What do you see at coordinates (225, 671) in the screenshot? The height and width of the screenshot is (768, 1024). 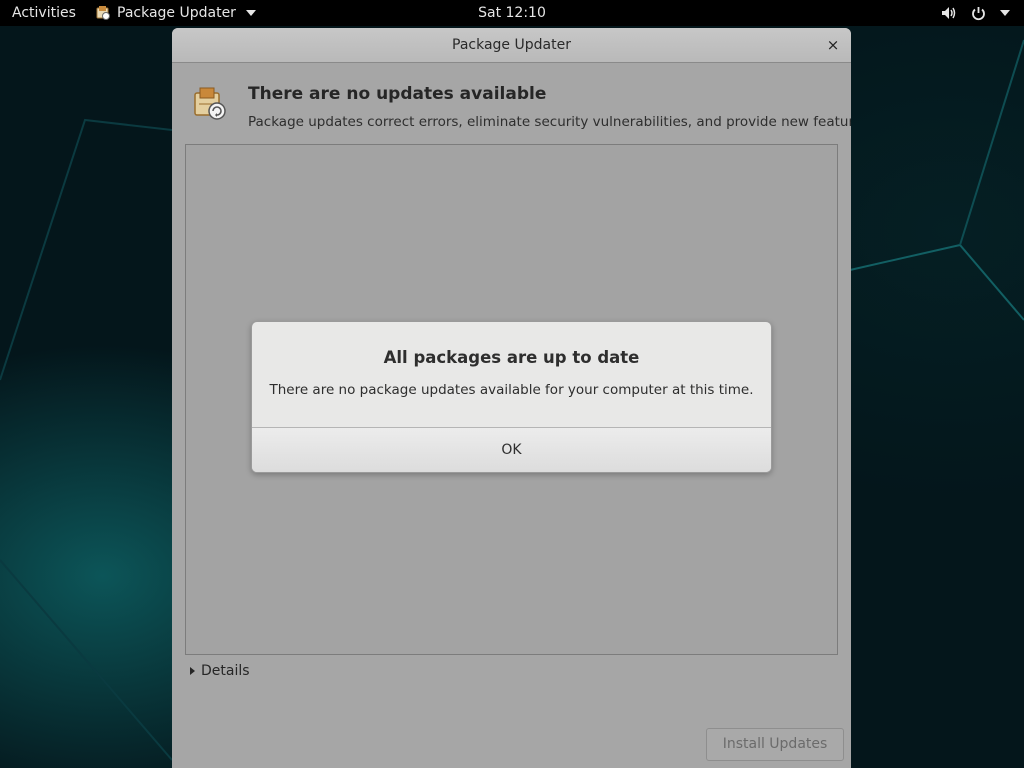 I see `details-label: Details` at bounding box center [225, 671].